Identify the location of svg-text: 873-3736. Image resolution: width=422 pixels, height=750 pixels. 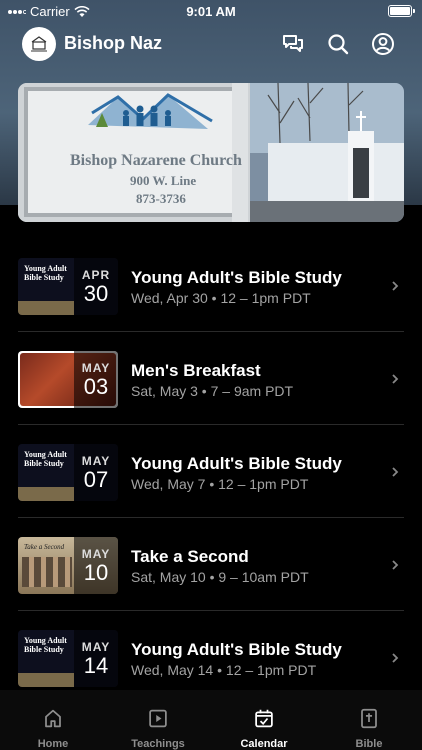
(161, 198).